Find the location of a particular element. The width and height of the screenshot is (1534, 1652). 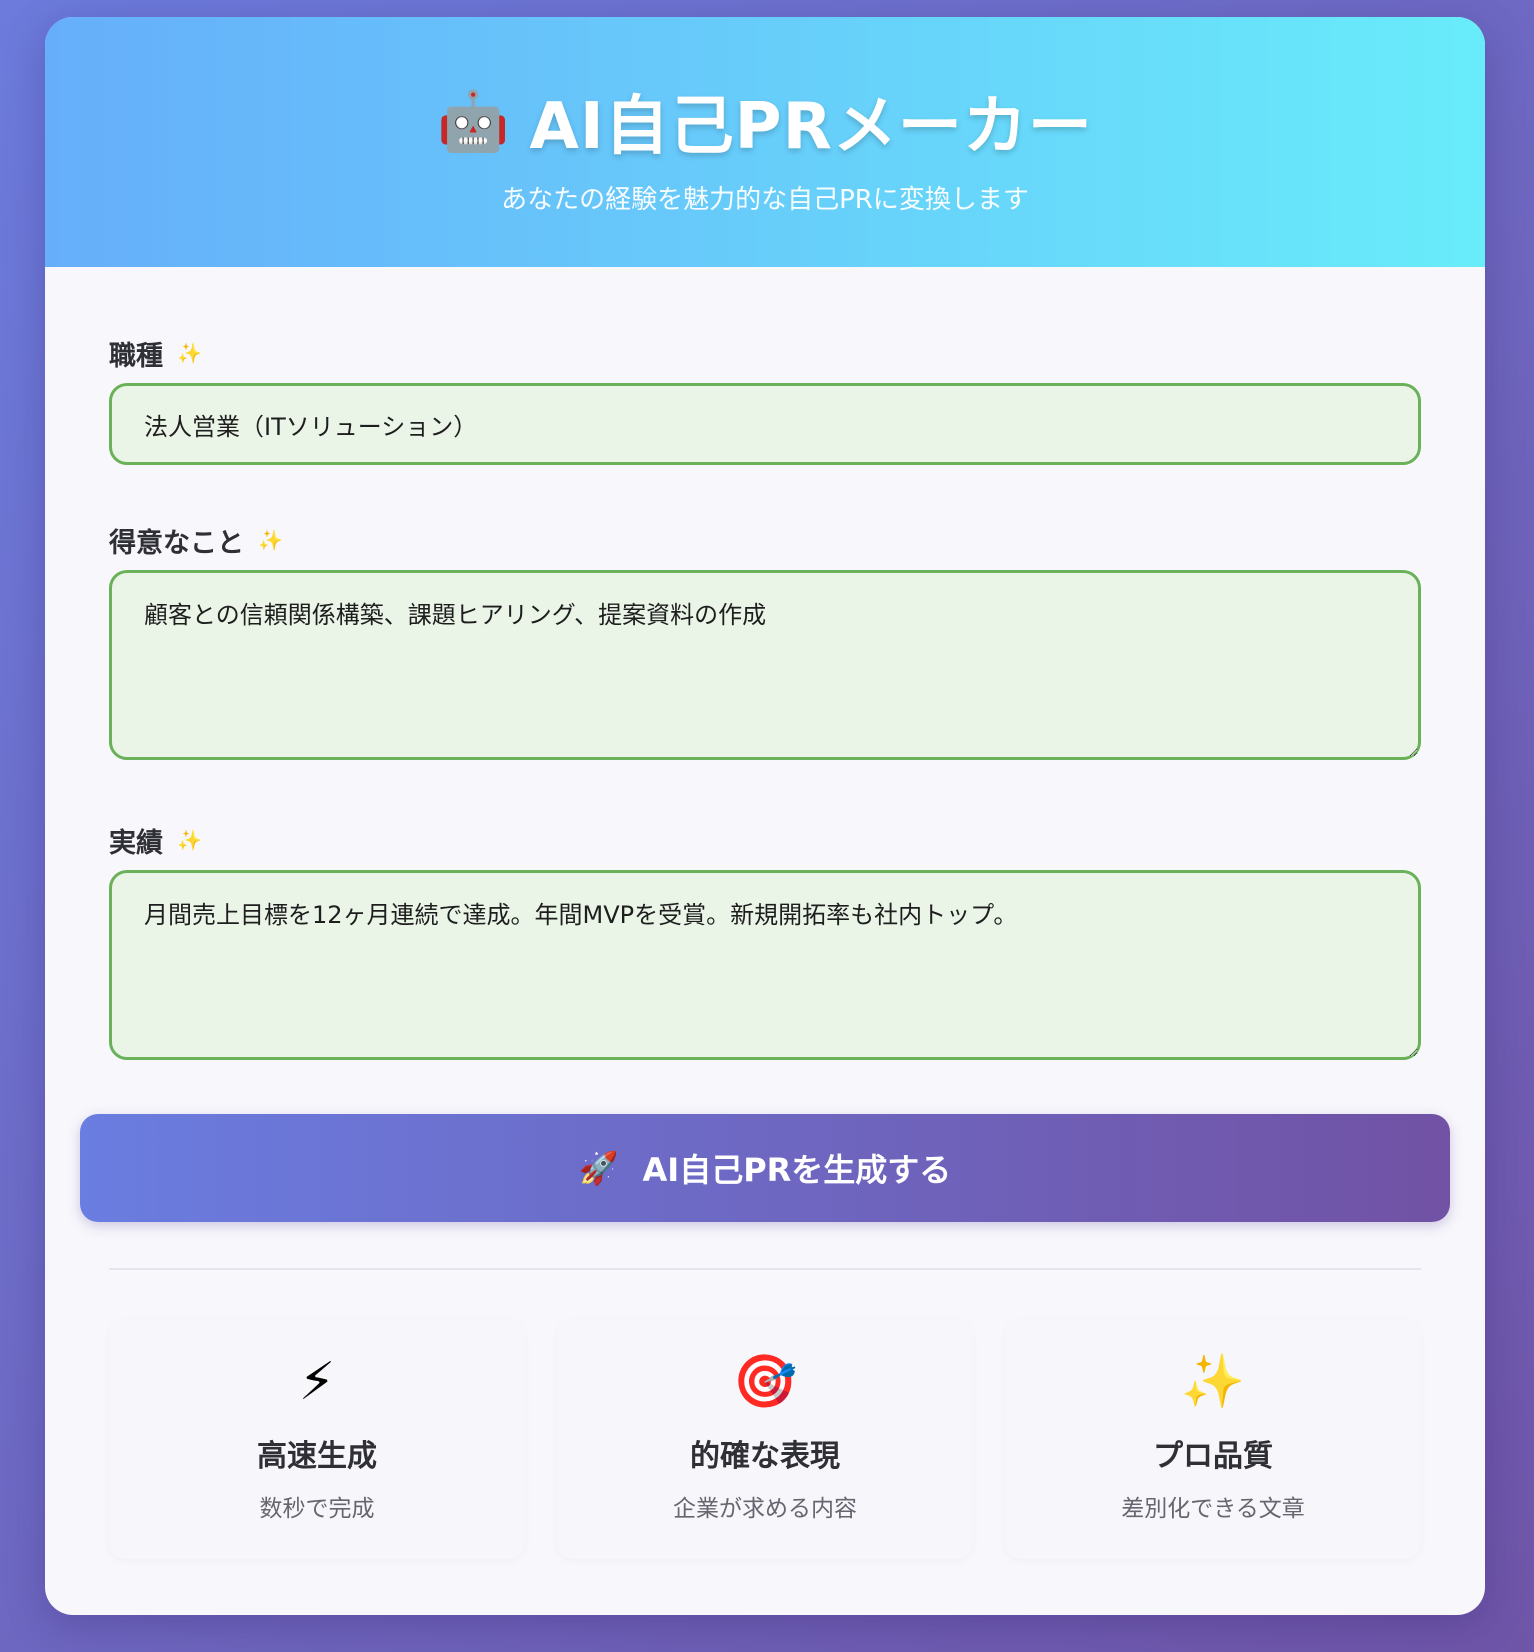

header: 🤖 AI自己PRメーカー あなたの経験を魅力的な自己PRに変換します is located at coordinates (765, 142).